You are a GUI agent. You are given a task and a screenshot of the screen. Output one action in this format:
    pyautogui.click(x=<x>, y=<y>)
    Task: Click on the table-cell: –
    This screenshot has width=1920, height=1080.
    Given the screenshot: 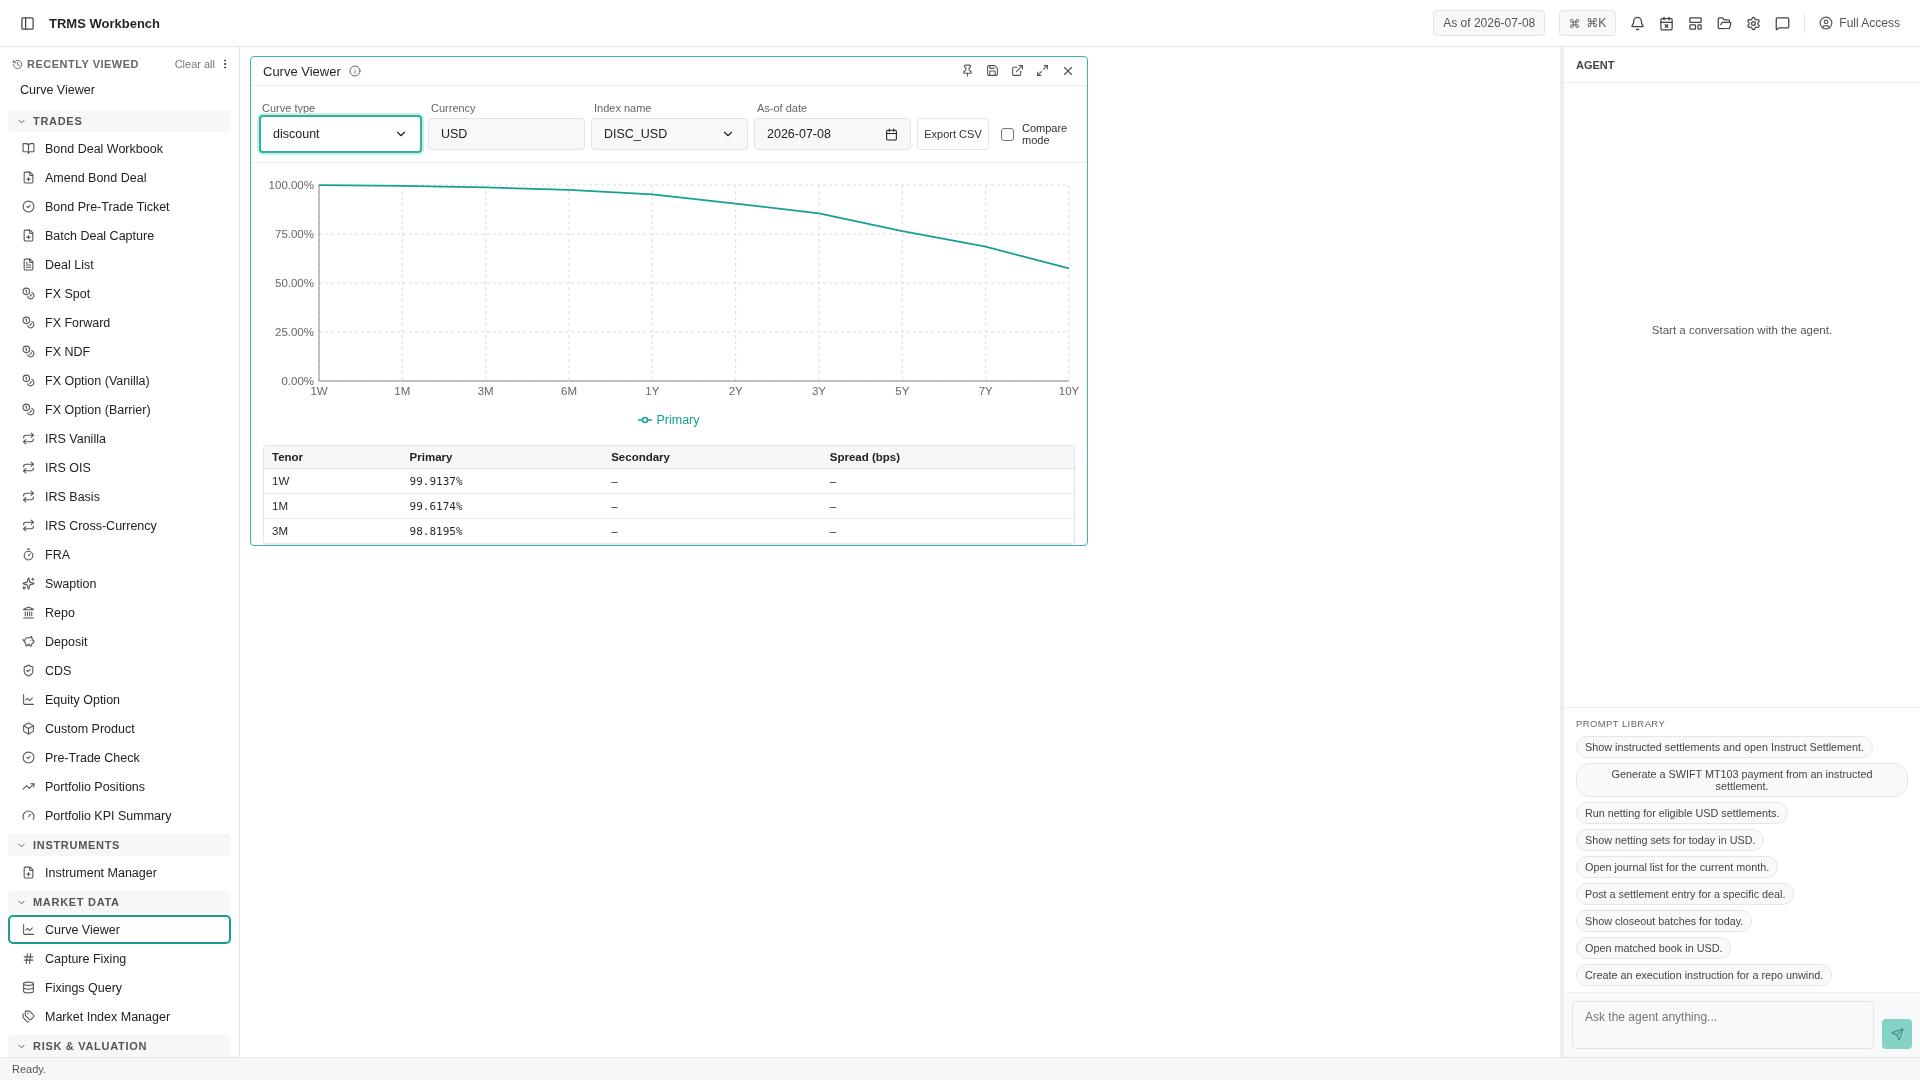 What is the action you would take?
    pyautogui.click(x=947, y=481)
    